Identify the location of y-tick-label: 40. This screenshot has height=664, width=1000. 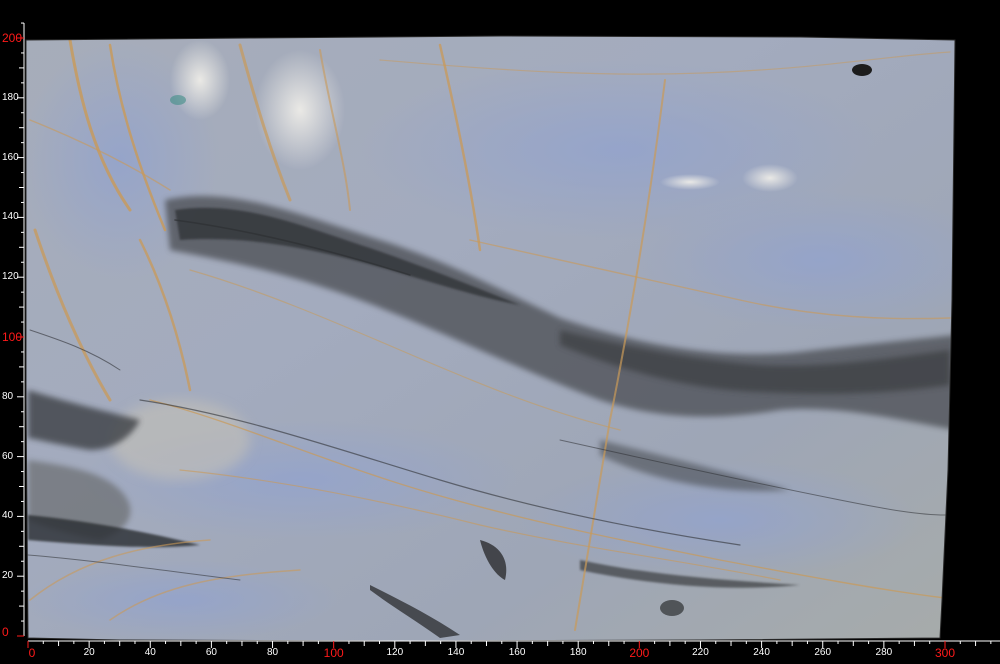
(8, 516).